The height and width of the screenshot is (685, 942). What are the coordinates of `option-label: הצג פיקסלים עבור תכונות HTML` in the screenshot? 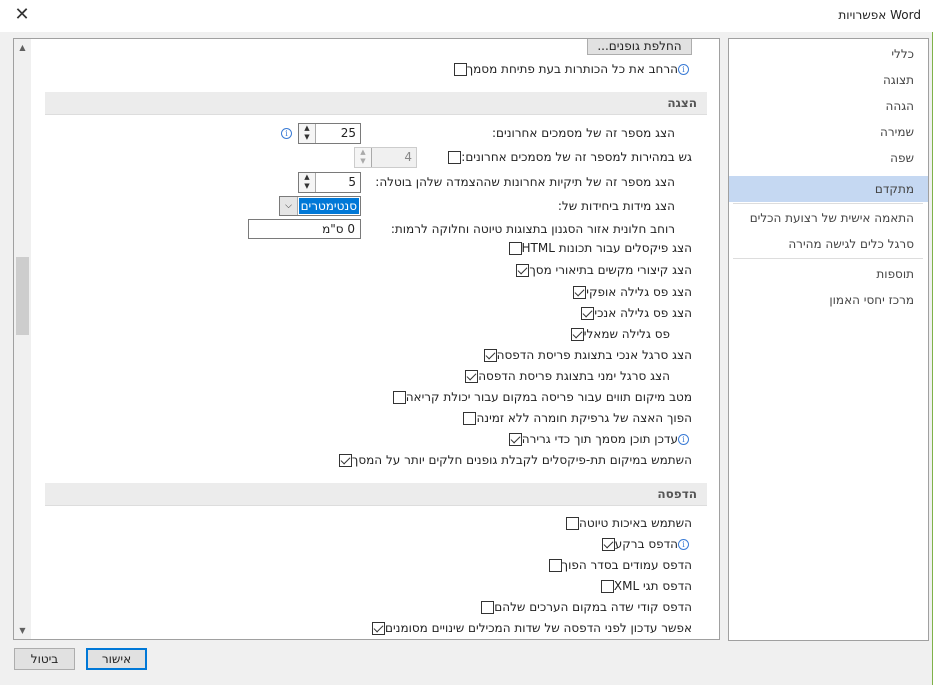 It's located at (606, 248).